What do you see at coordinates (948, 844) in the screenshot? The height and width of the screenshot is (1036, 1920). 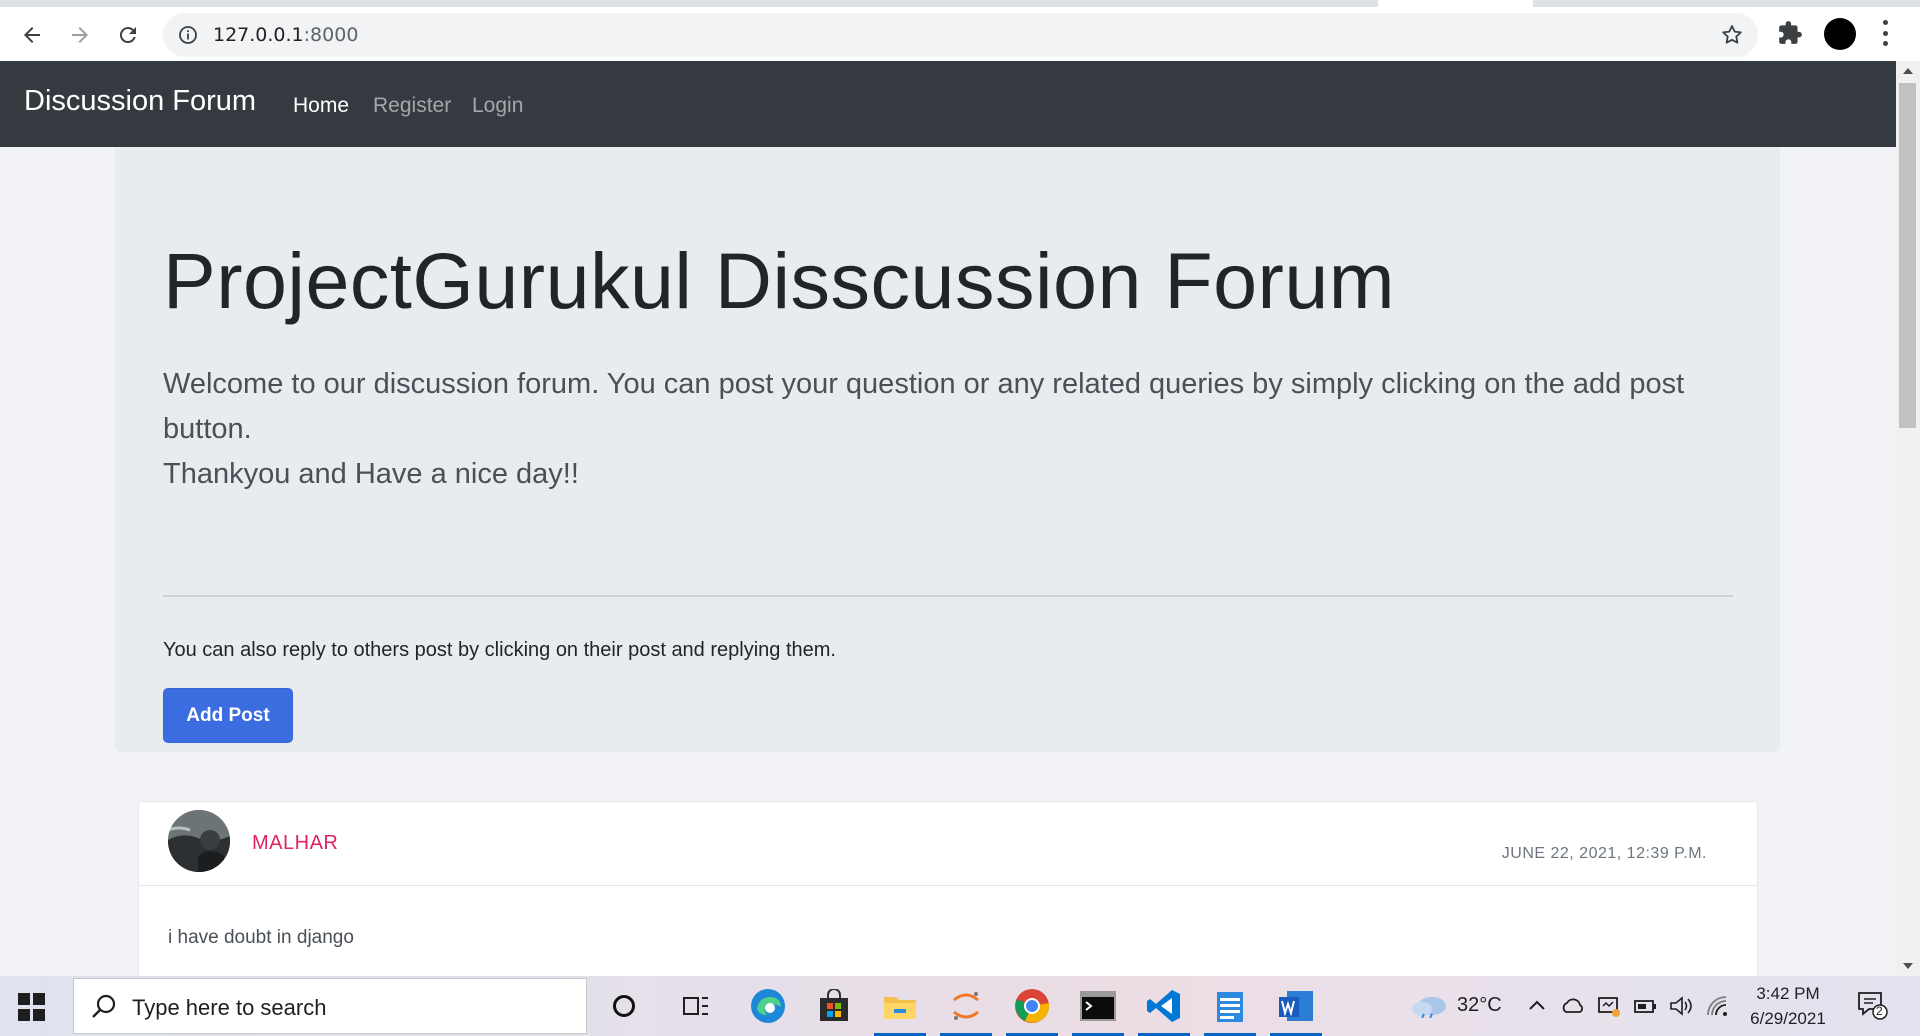 I see `post-header: MALHAR JUNE 22, 2021, 12:39 P.M.` at bounding box center [948, 844].